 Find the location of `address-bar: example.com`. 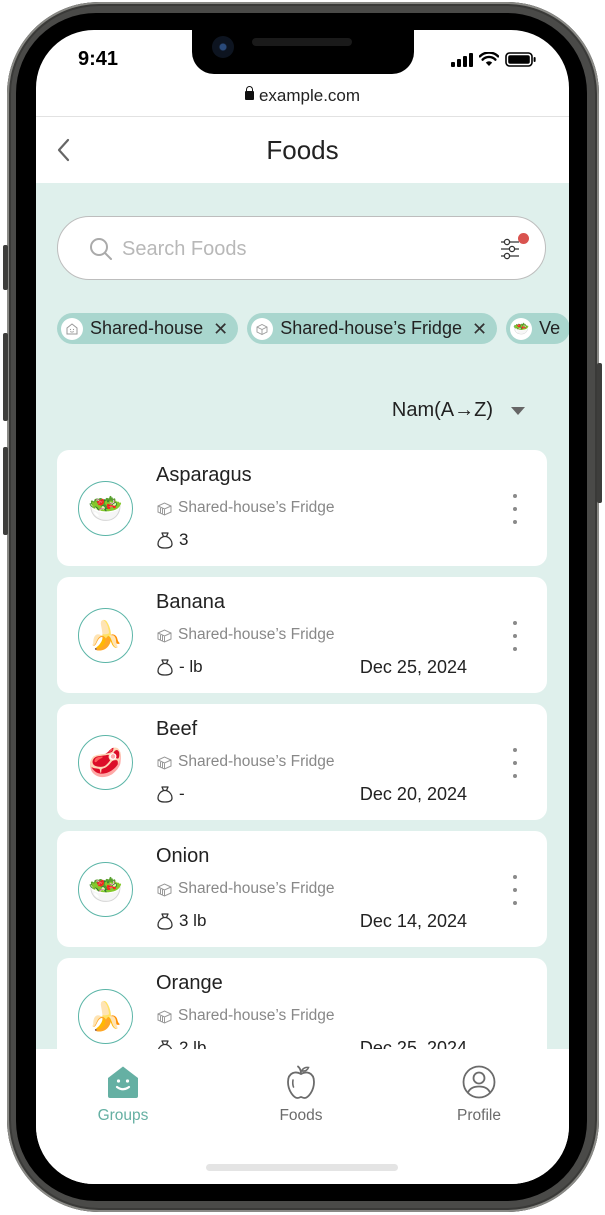

address-bar: example.com is located at coordinates (302, 101).